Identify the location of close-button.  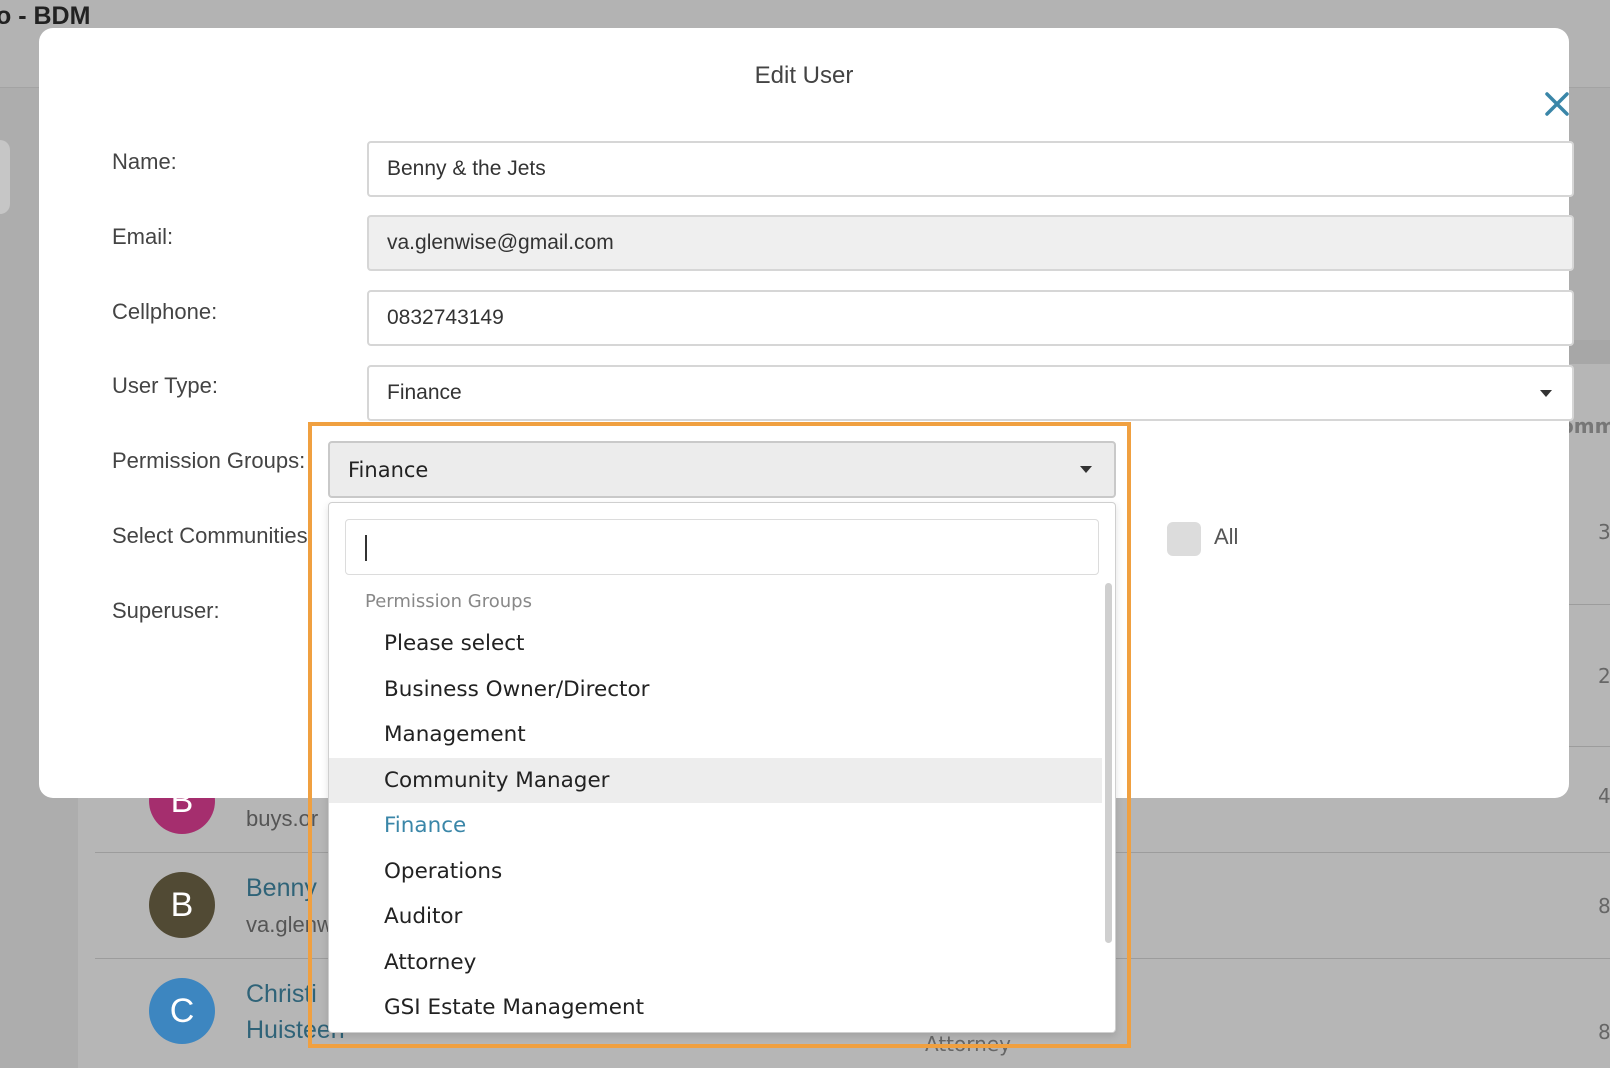
(1557, 104).